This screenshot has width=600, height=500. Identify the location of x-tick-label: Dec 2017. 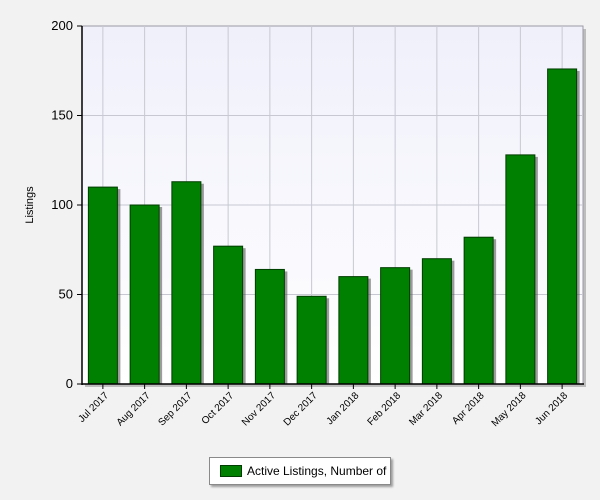
(301, 409).